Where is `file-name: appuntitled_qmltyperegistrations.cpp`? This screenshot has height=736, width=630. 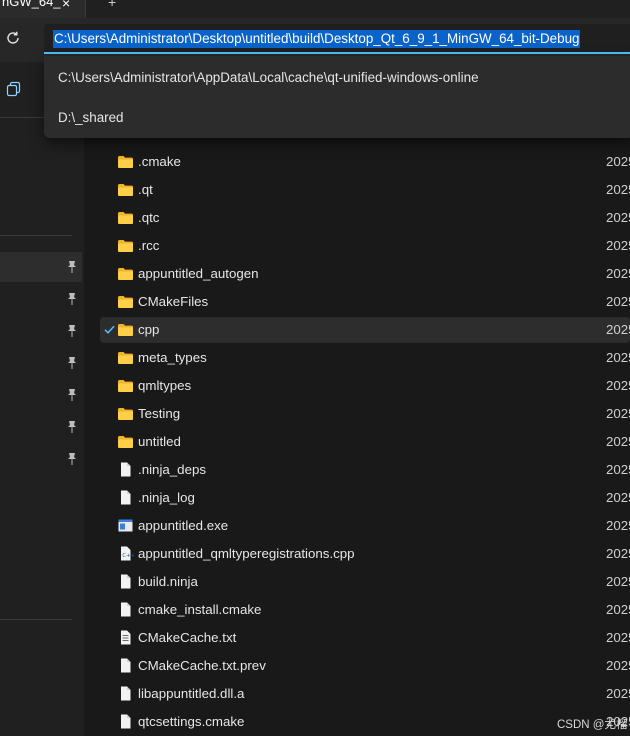 file-name: appuntitled_qmltyperegistrations.cpp is located at coordinates (246, 553).